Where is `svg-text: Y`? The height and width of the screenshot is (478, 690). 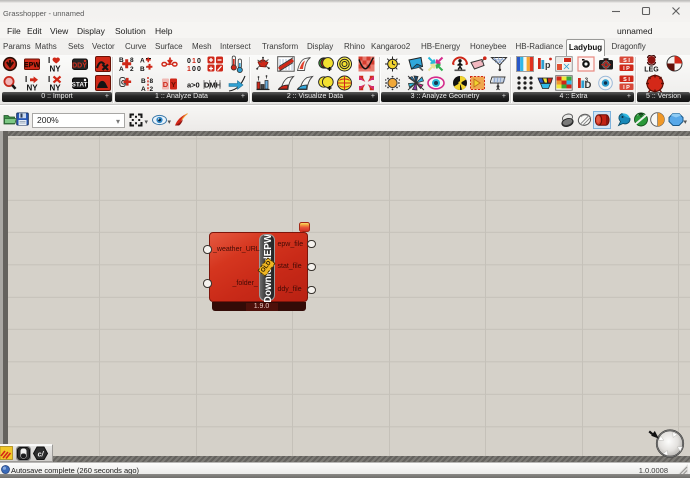
svg-text: Y is located at coordinates (173, 84).